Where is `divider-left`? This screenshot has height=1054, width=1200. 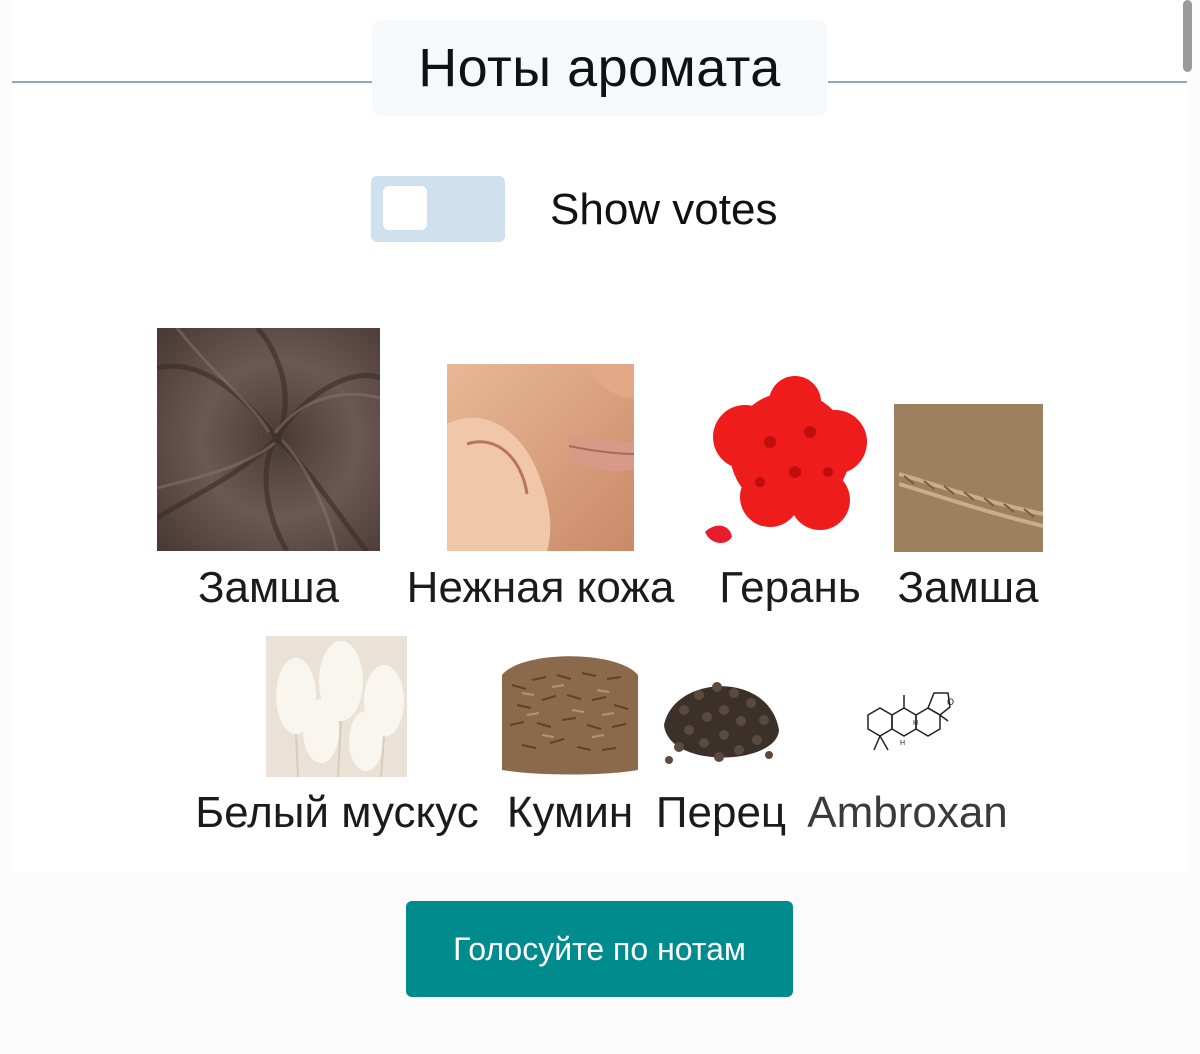
divider-left is located at coordinates (192, 82).